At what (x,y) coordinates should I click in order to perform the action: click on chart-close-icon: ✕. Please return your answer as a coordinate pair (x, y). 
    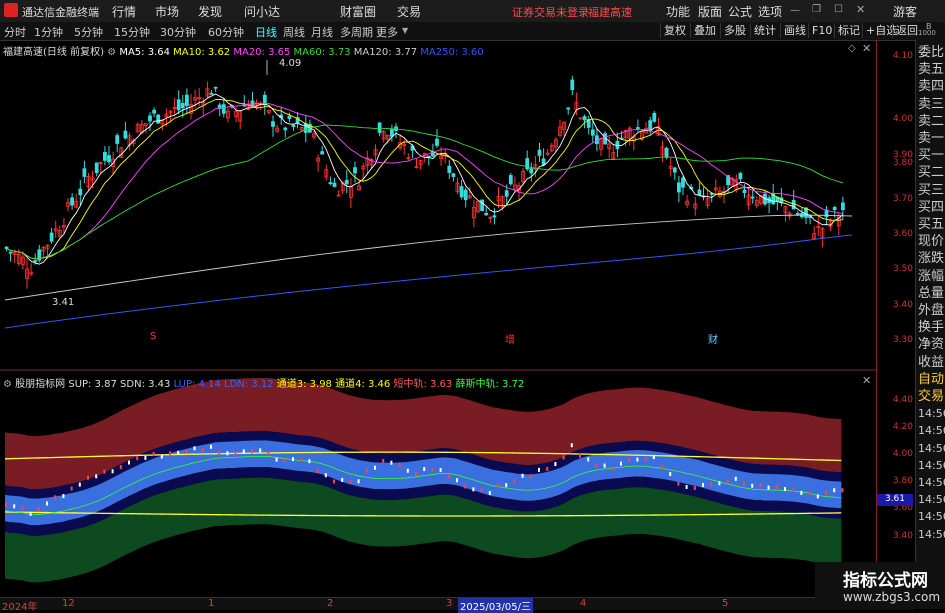
    Looking at the image, I should click on (866, 48).